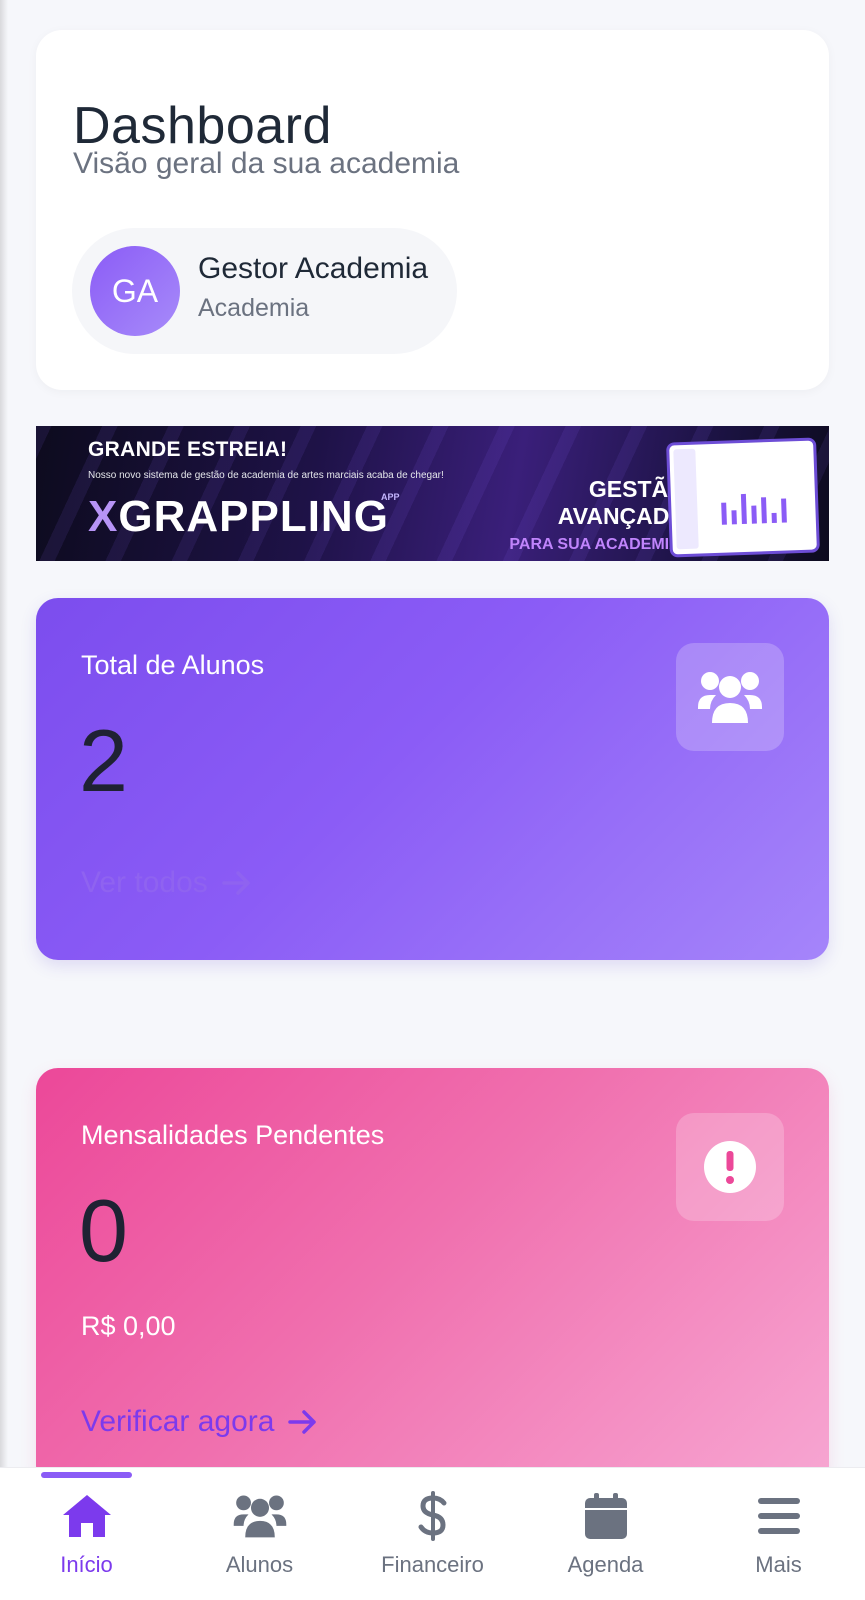 The width and height of the screenshot is (865, 1600). Describe the element at coordinates (103, 516) in the screenshot. I see `banner-brand-x: X` at that location.